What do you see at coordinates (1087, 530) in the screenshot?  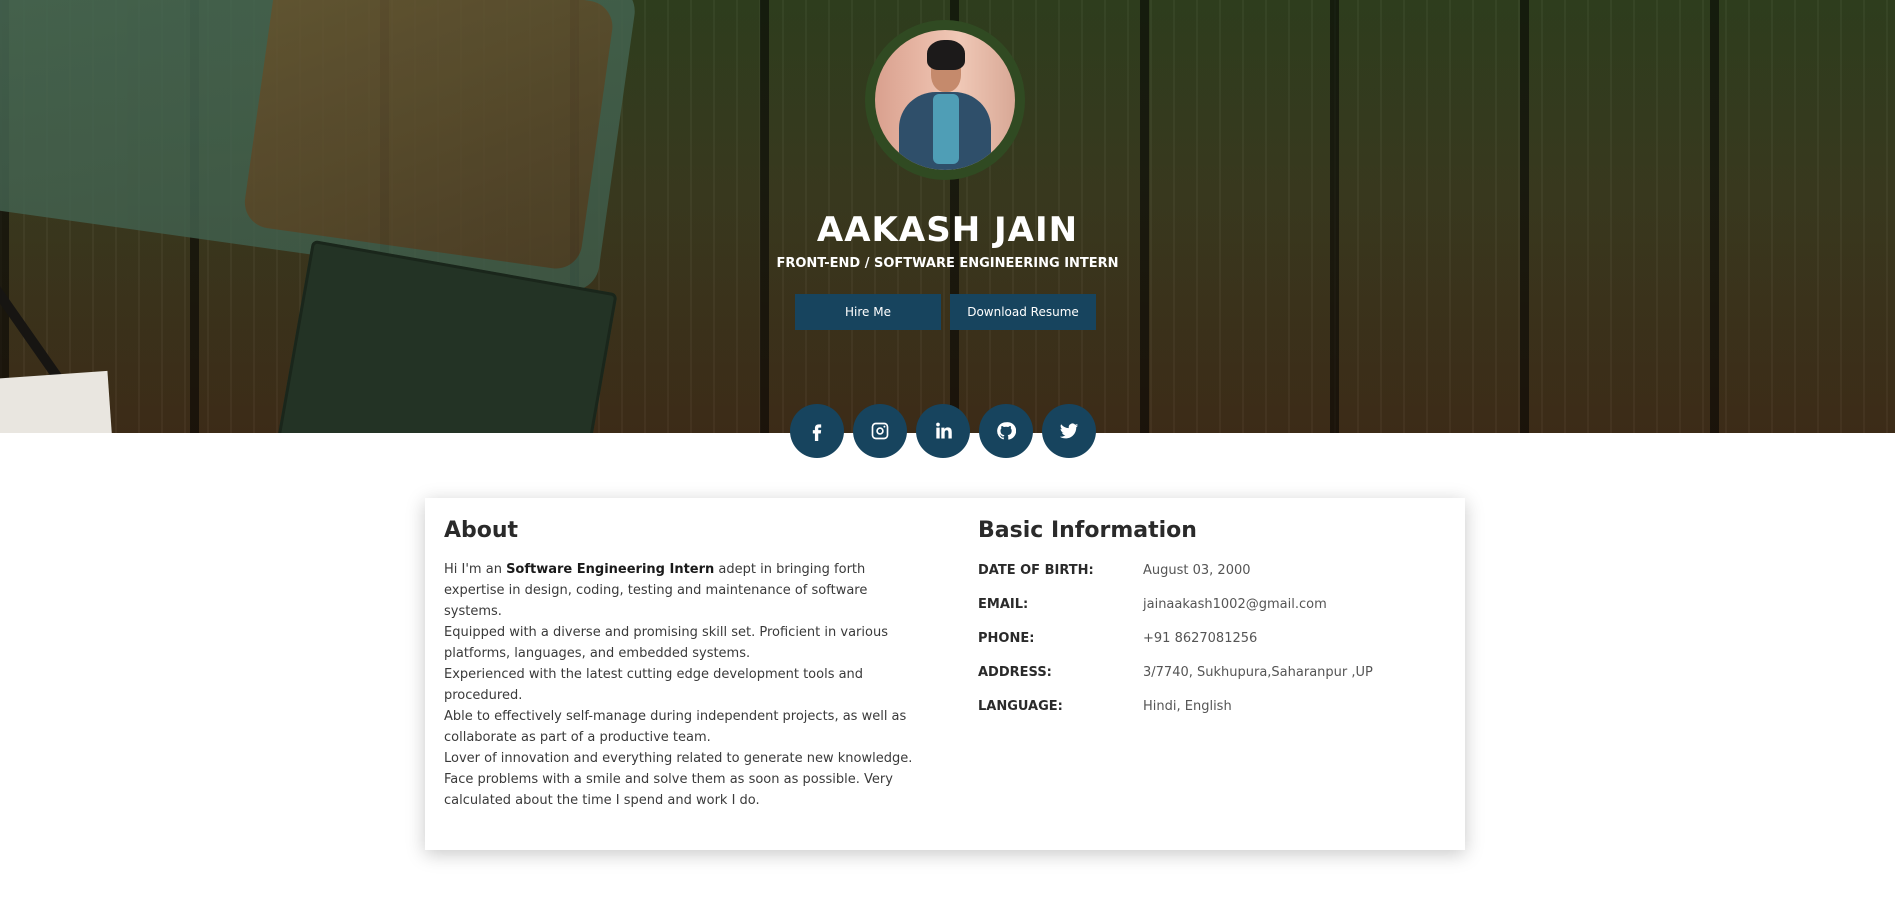 I see `basic-info-heading: Basic Information` at bounding box center [1087, 530].